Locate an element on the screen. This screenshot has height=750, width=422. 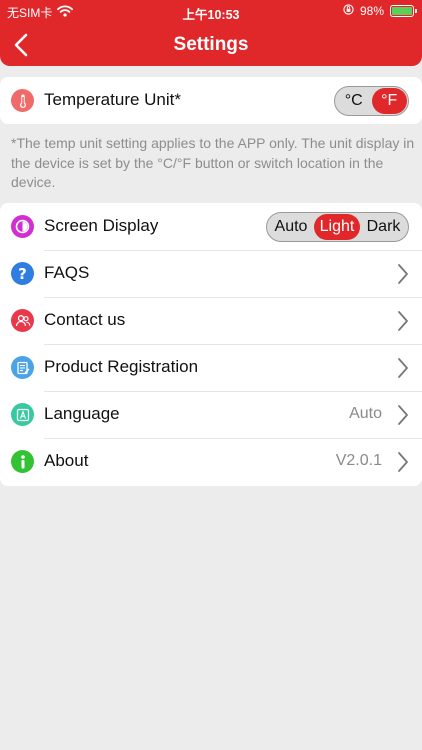
temperature-row: Temperature Unit* °C °F is located at coordinates (211, 100).